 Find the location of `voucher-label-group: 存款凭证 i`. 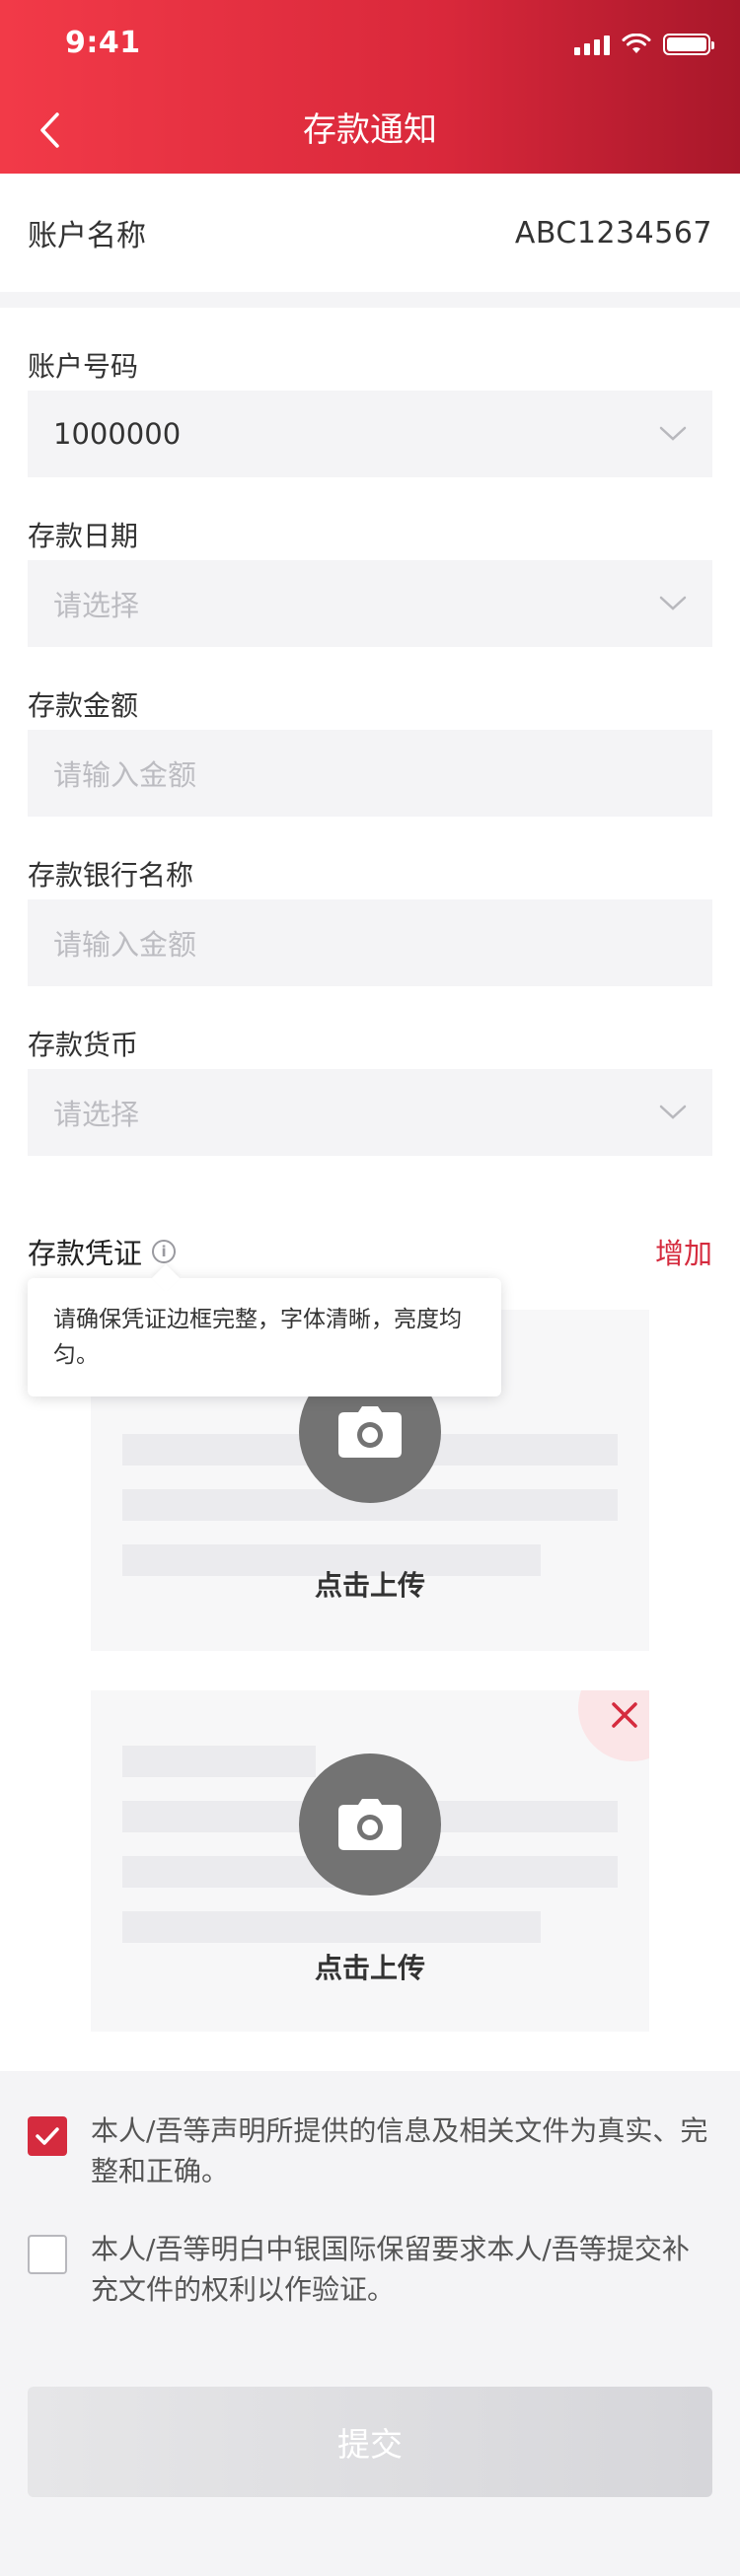

voucher-label-group: 存款凭证 i is located at coordinates (103, 1251).